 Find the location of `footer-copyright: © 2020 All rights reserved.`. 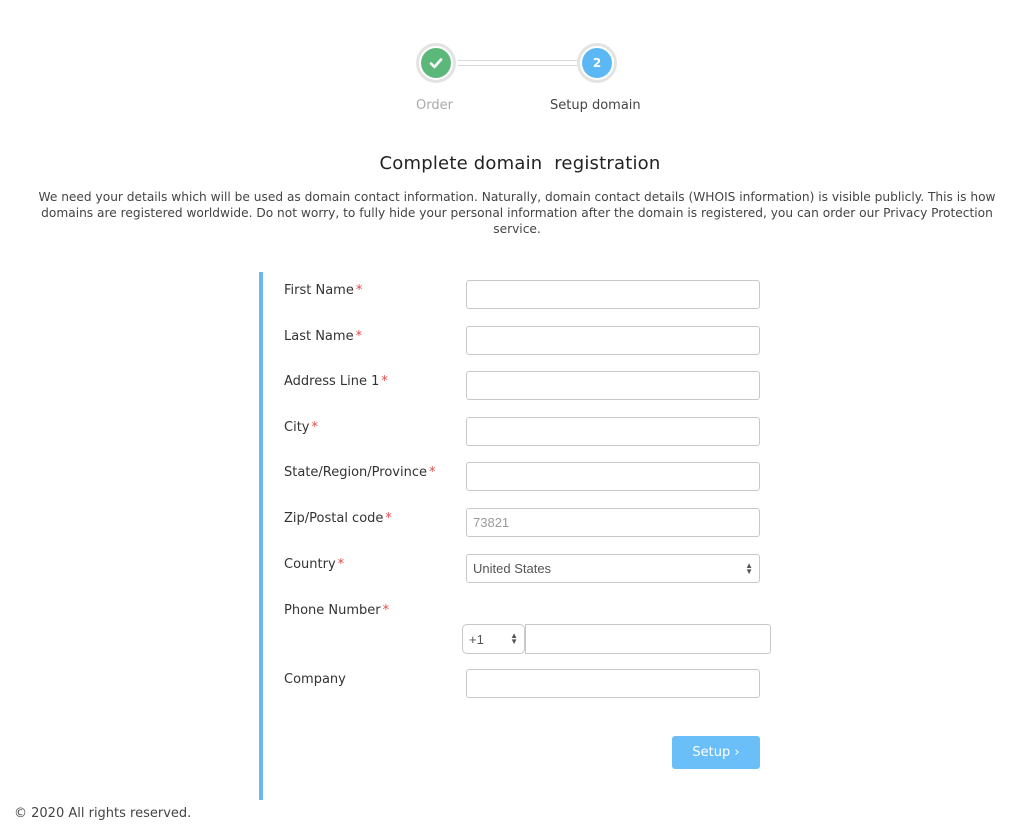

footer-copyright: © 2020 All rights reserved. is located at coordinates (103, 813).